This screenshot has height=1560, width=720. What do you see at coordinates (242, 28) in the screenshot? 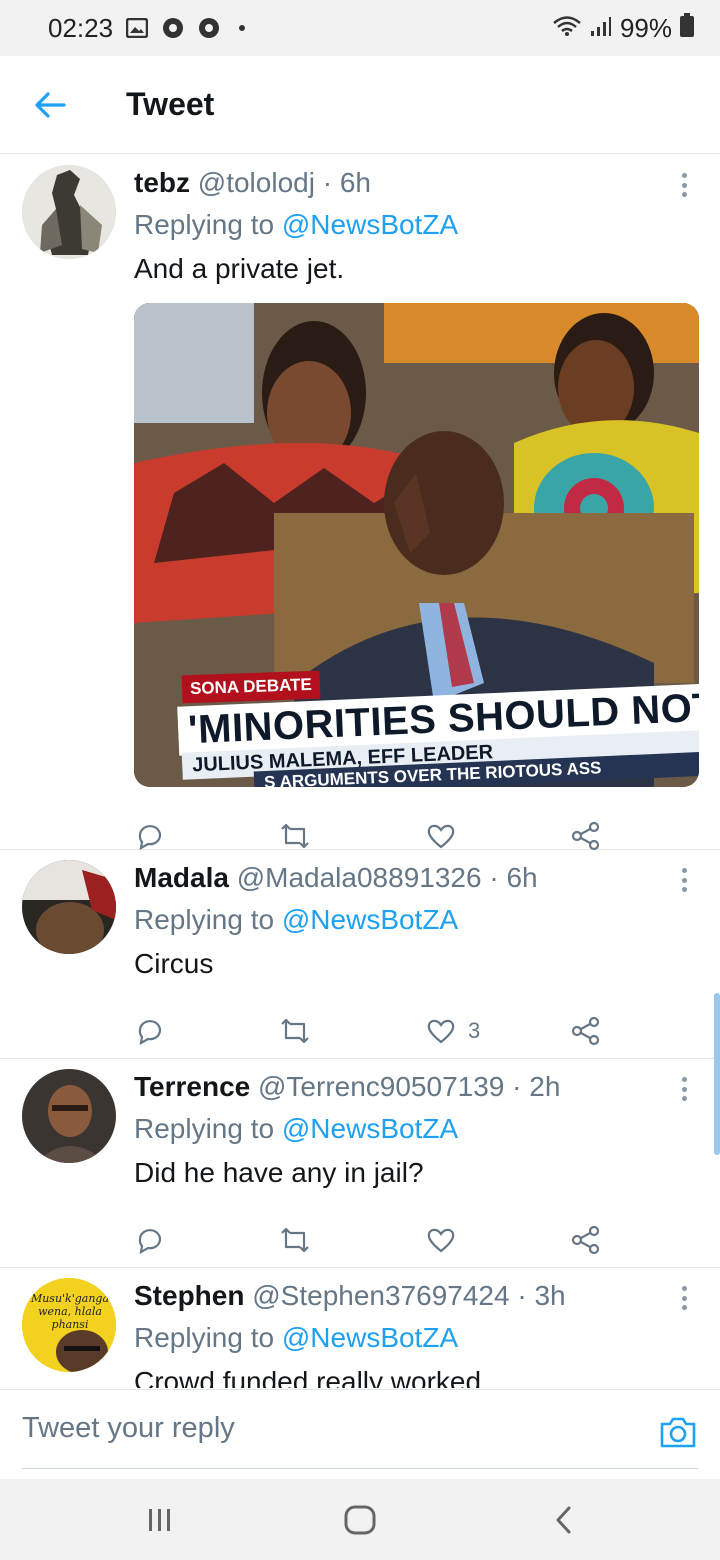
I see `notification-dot` at bounding box center [242, 28].